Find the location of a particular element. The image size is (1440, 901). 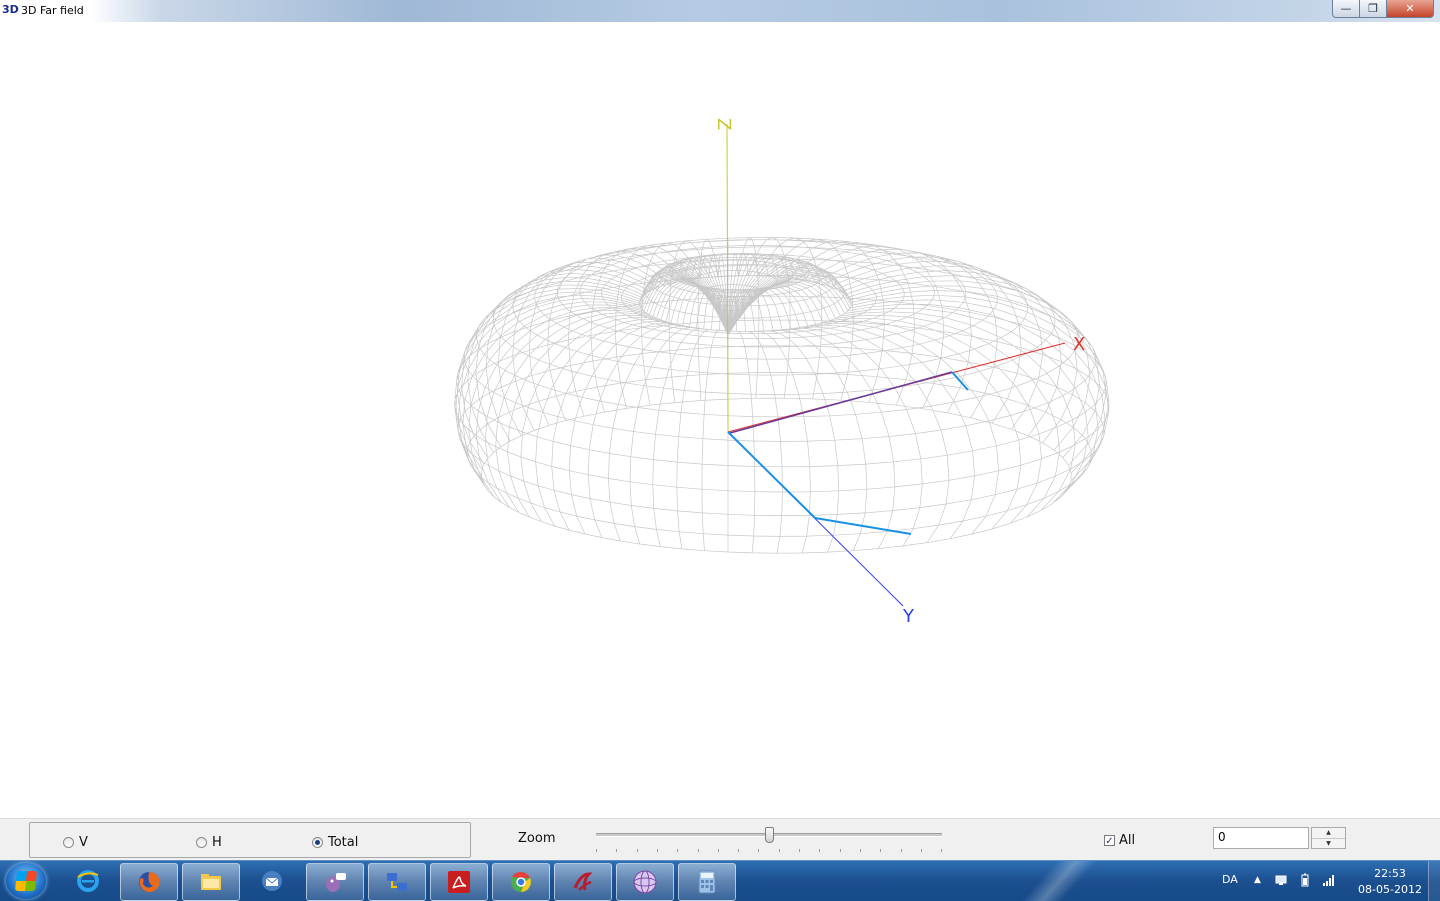

windows-logo-icon is located at coordinates (26, 881).